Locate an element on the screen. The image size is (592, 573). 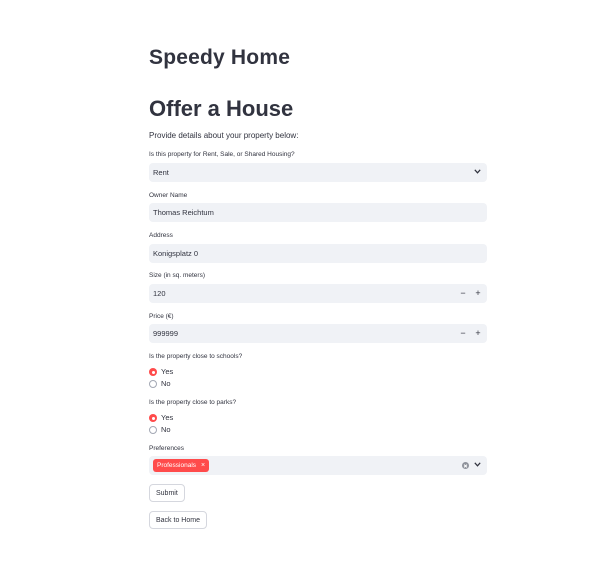
price-value: 999999 is located at coordinates (166, 333).